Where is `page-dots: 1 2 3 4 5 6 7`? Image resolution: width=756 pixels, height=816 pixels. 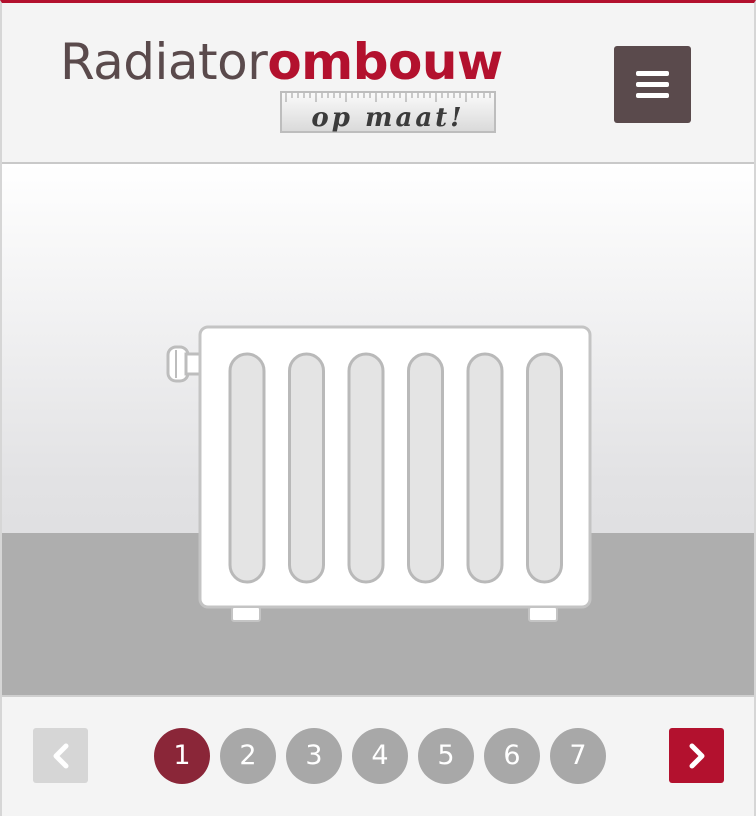 page-dots: 1 2 3 4 5 6 7 is located at coordinates (382, 756).